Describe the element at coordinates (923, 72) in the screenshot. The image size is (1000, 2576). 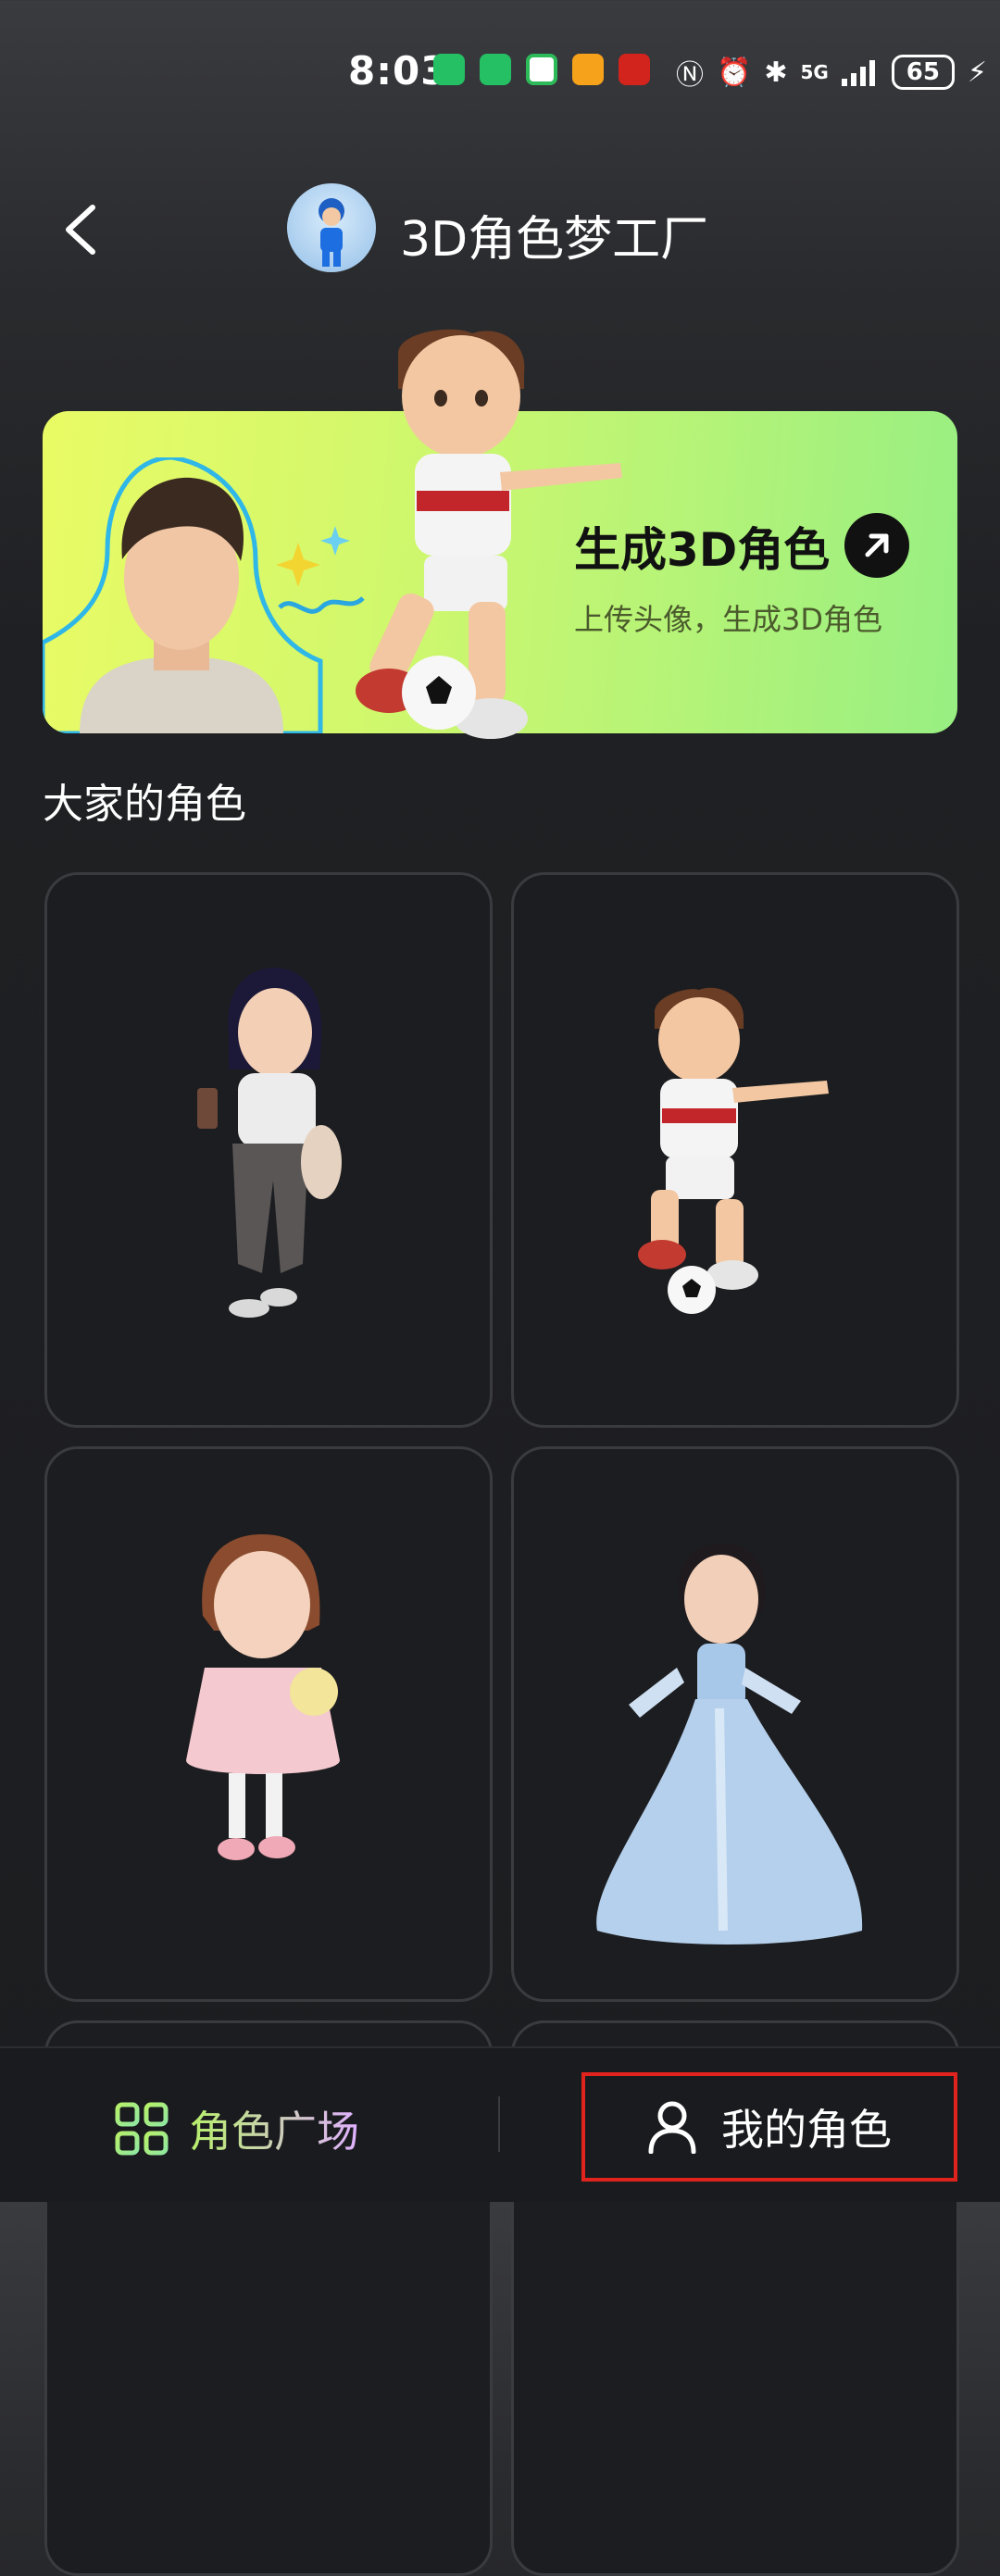
I see `battery-indicator: 65` at that location.